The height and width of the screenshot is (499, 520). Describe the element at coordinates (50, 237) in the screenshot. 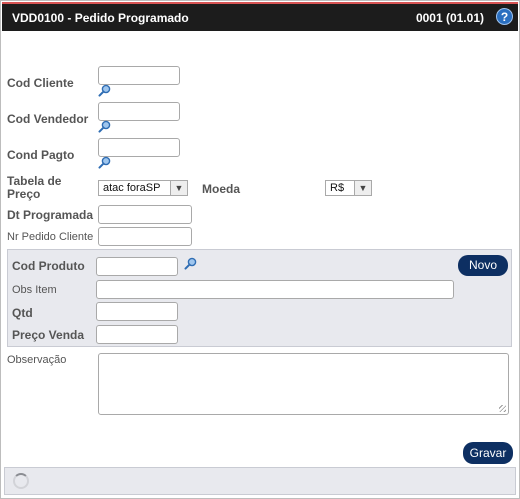

I see `nr-pedido-cliente-label: Nr Pedido Cliente` at that location.